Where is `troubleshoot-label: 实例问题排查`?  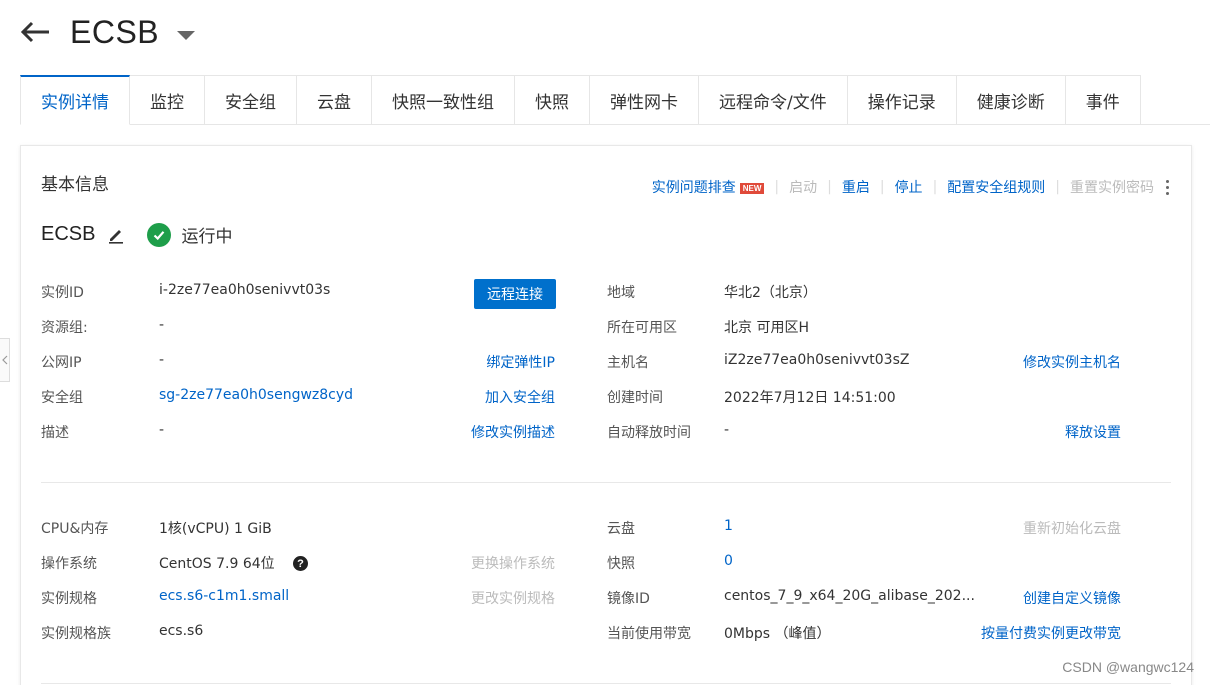 troubleshoot-label: 实例问题排查 is located at coordinates (693, 188).